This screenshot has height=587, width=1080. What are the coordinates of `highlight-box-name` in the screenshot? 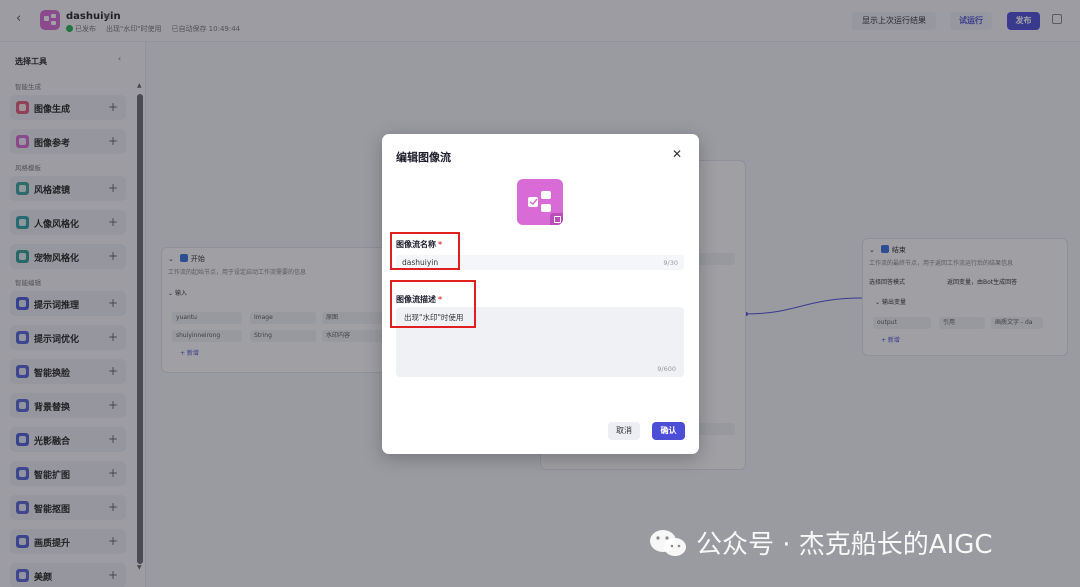 It's located at (425, 251).